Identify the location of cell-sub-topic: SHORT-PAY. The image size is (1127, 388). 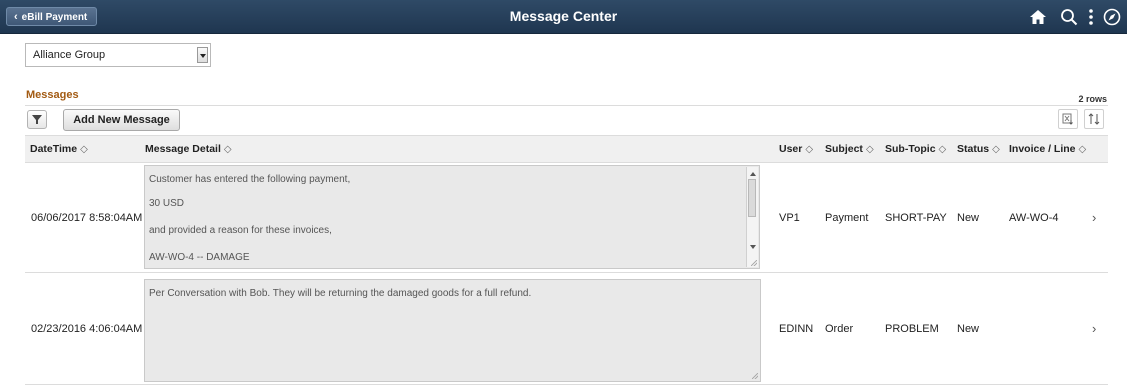
(916, 218).